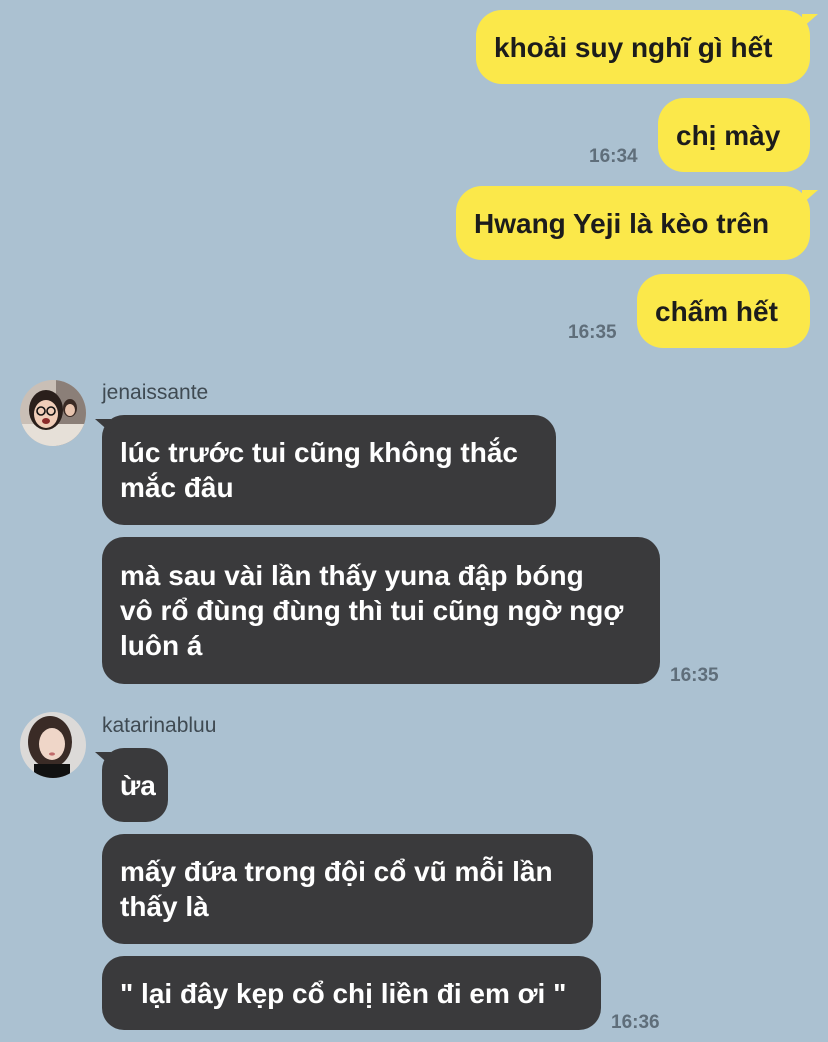  Describe the element at coordinates (635, 1022) in the screenshot. I see `message-timestamp: 16:36` at that location.